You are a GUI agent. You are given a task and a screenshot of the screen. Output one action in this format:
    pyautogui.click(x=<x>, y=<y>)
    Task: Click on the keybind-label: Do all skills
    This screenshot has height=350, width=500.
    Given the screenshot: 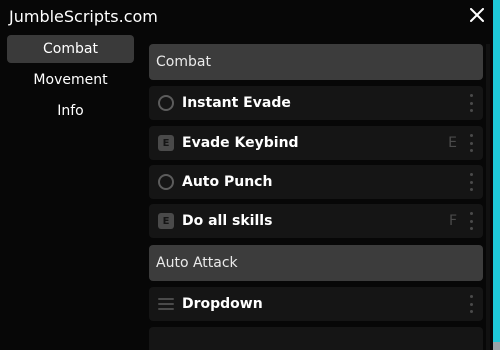 What is the action you would take?
    pyautogui.click(x=227, y=221)
    